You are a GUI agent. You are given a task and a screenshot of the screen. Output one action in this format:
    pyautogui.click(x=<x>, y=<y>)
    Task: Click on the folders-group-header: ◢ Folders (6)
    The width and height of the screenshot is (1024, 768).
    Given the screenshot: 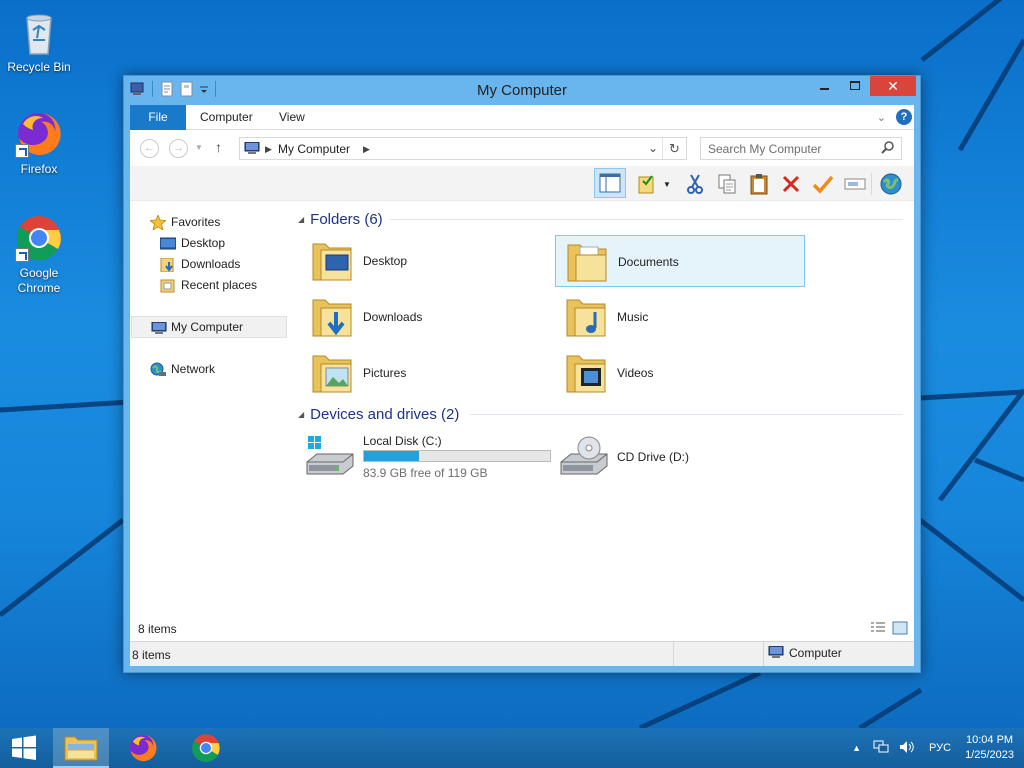 What is the action you would take?
    pyautogui.click(x=600, y=219)
    